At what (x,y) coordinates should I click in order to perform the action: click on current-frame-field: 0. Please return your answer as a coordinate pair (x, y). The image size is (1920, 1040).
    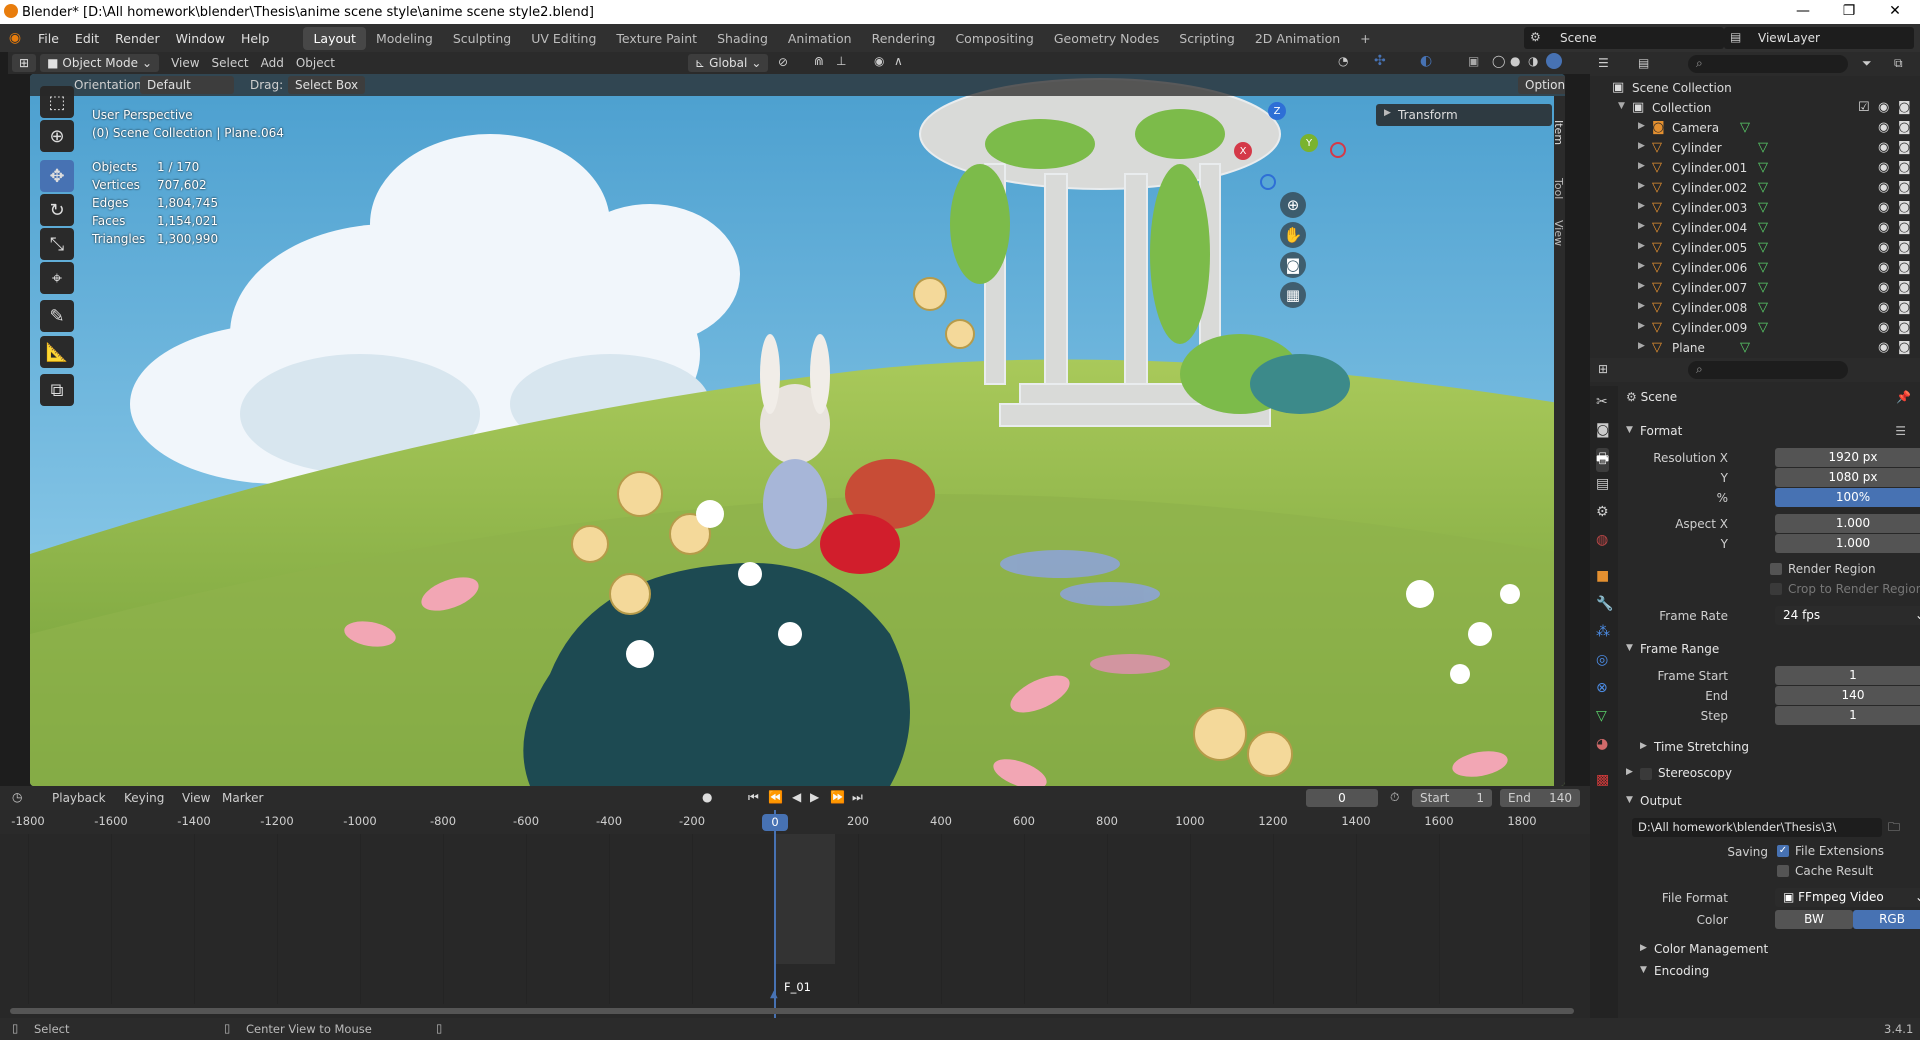
    Looking at the image, I should click on (1342, 798).